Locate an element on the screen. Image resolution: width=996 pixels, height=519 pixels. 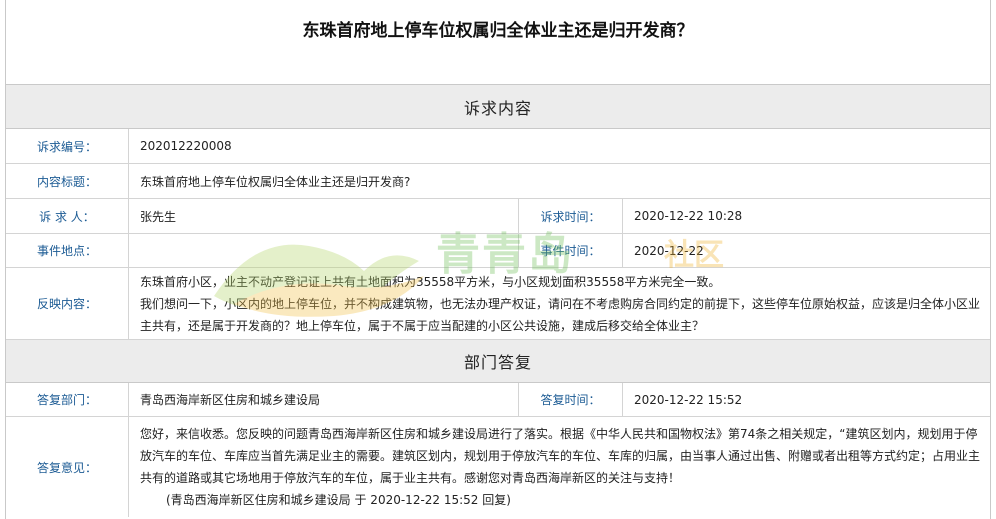
reply-dept-value: 青岛西海岸新区住房和城乡建设局 is located at coordinates (324, 399).